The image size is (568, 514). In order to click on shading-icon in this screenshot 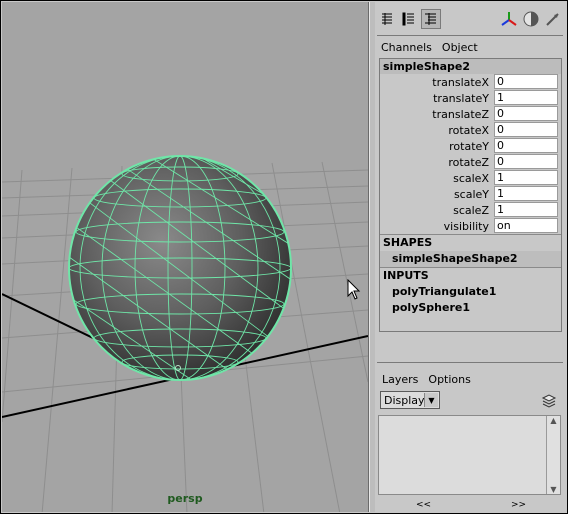, I will do `click(531, 19)`.